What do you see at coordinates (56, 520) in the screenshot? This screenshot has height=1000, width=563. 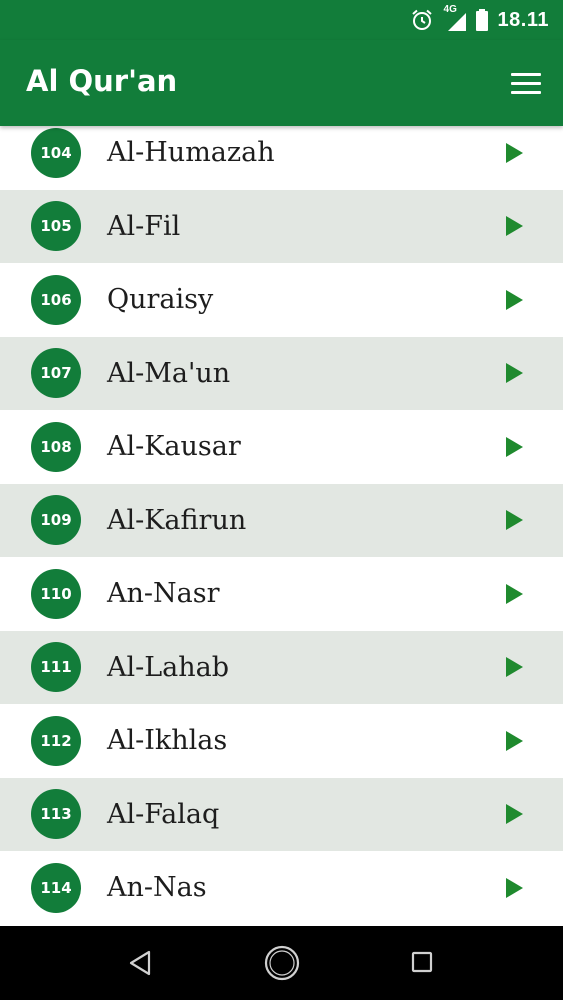 I see `surah-number-badge: 109` at bounding box center [56, 520].